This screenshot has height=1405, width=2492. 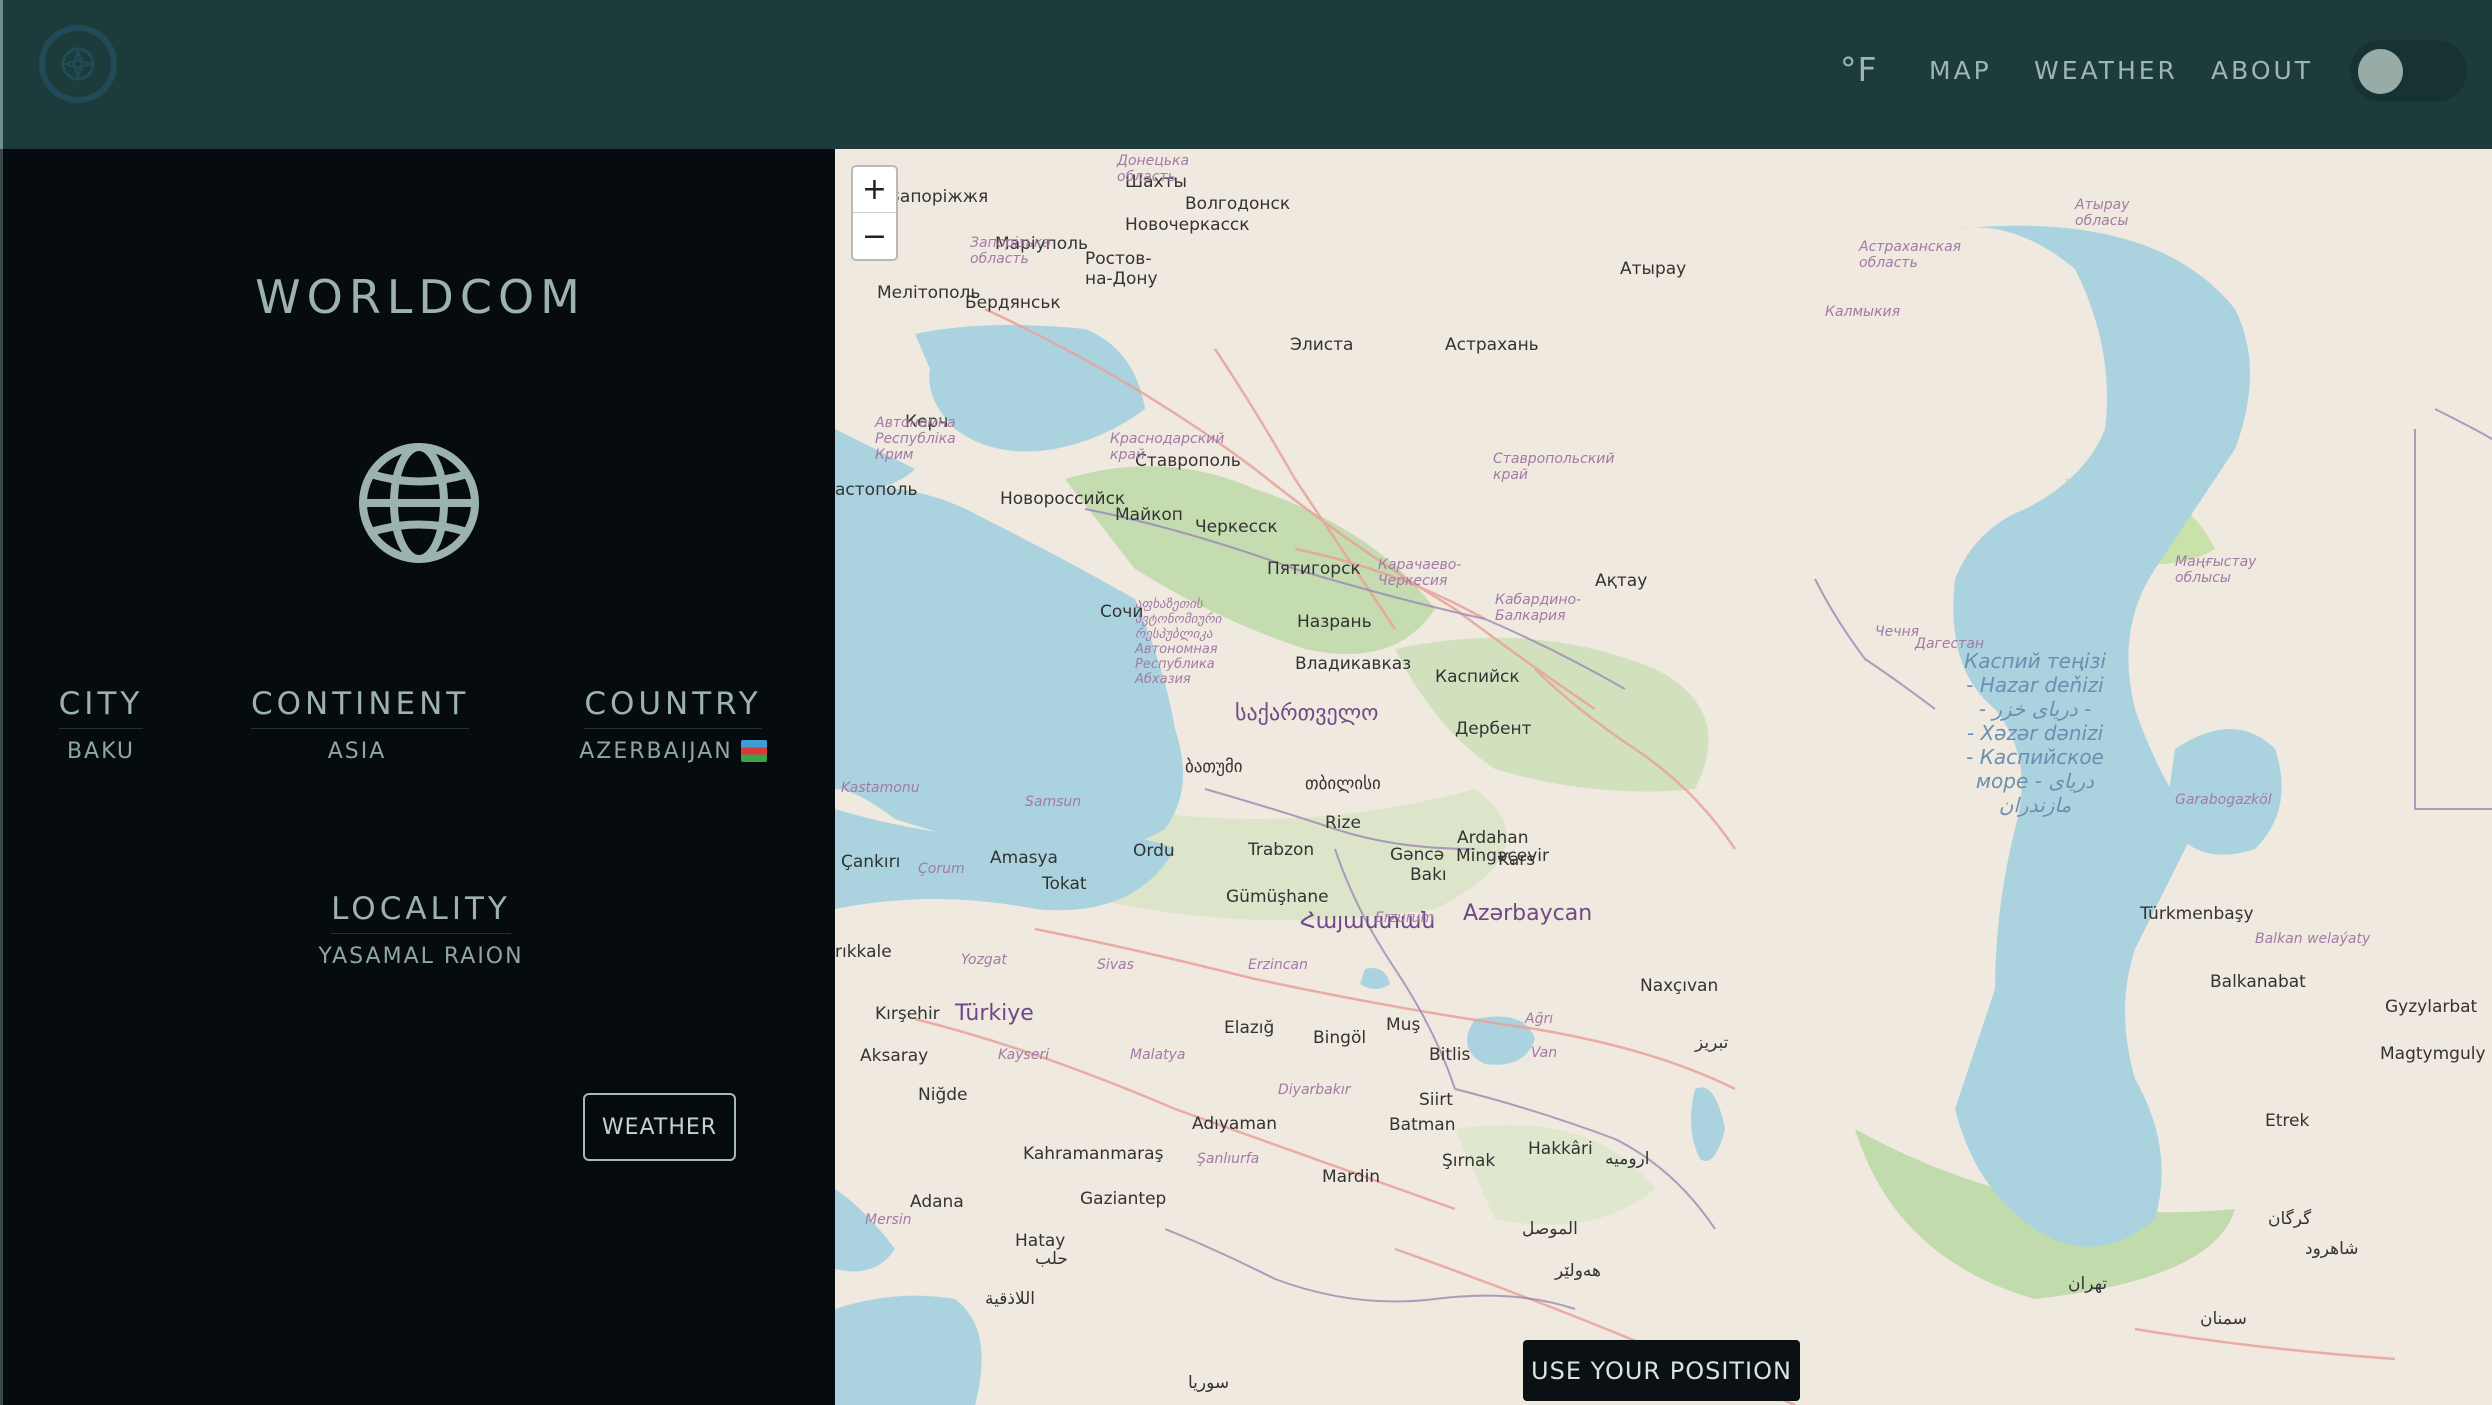 What do you see at coordinates (1063, 499) in the screenshot?
I see `map-label-novorossiysk: Новороссийск` at bounding box center [1063, 499].